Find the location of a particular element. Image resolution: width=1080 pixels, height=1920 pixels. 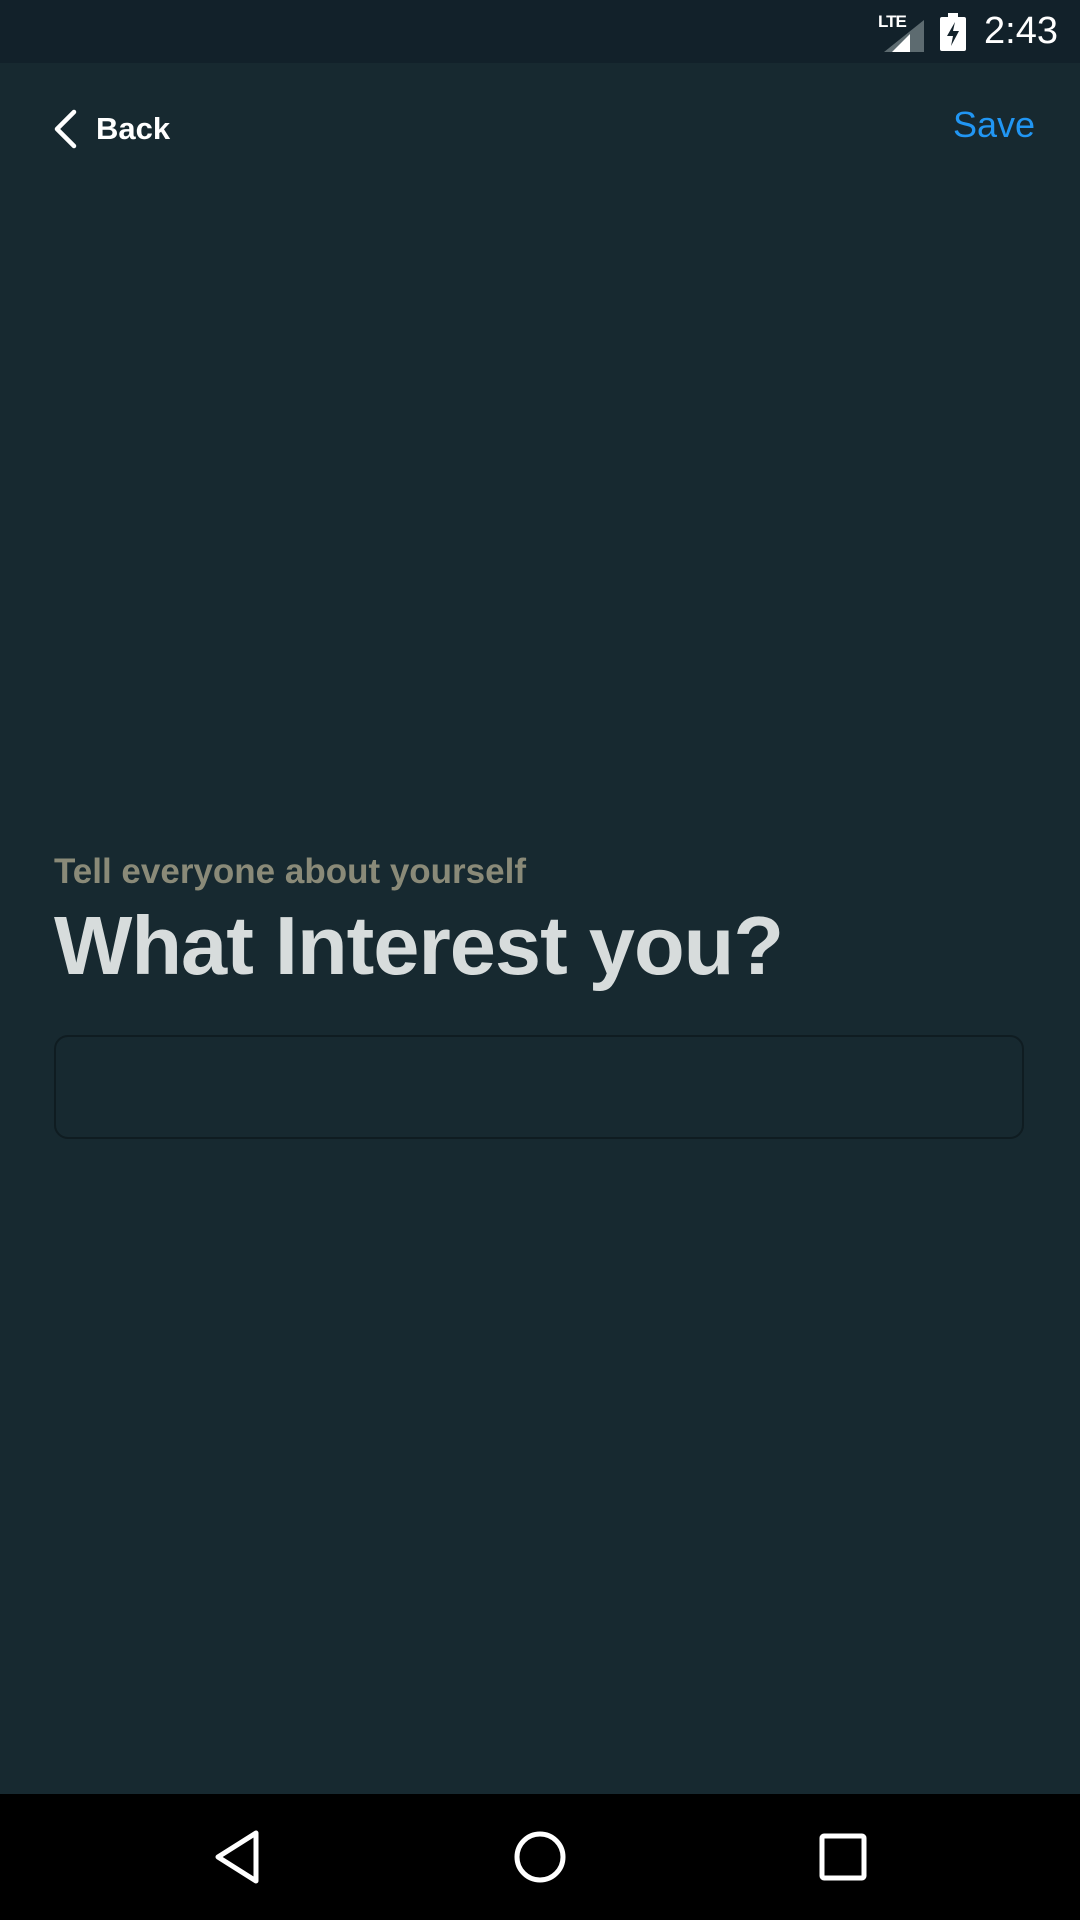

lte-signal-icon: LTE is located at coordinates (902, 32).